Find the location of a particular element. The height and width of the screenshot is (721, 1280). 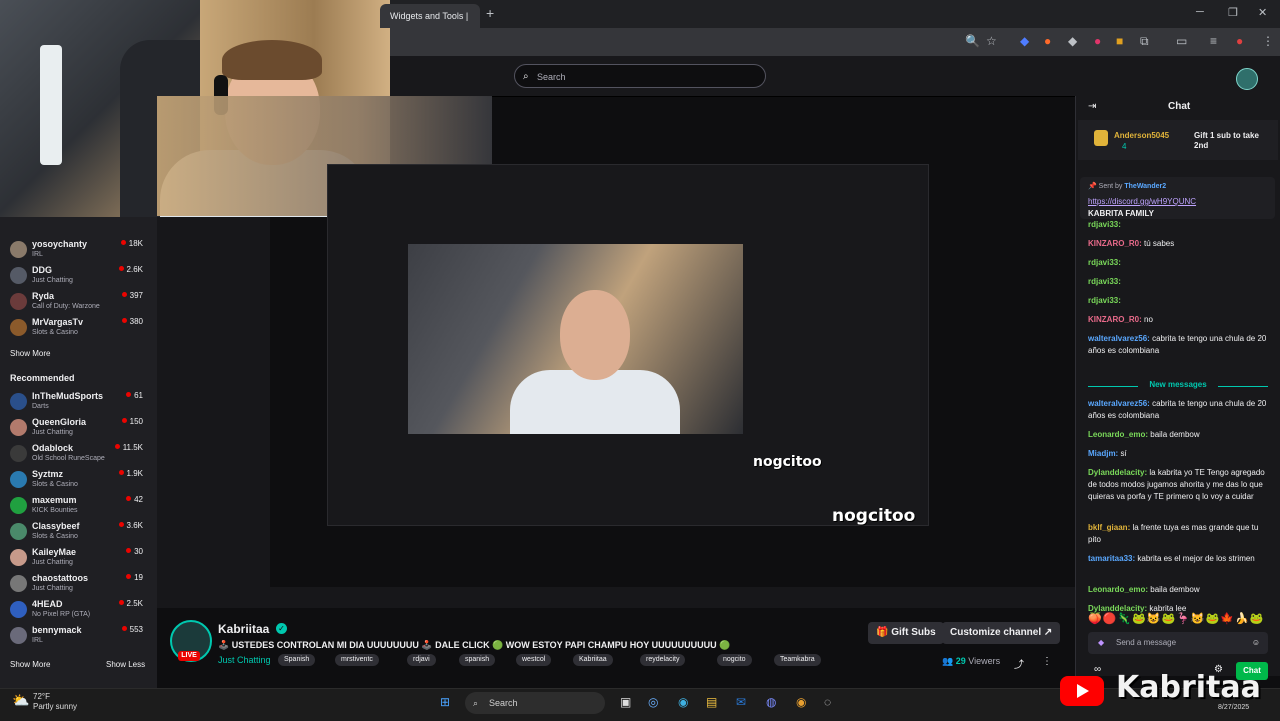

sidebar-channel: 4HEAD No Pixel RP (GTA) 2.5K is located at coordinates (78, 610).